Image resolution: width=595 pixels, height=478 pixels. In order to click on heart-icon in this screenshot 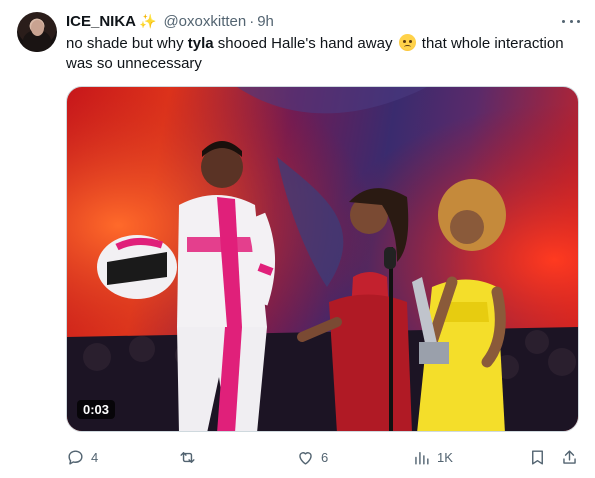, I will do `click(305, 458)`.